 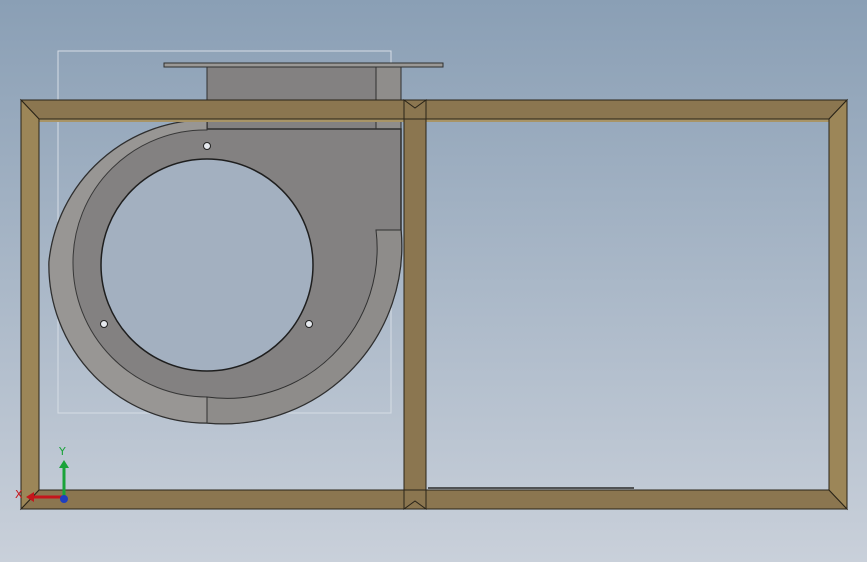 What do you see at coordinates (434, 499) in the screenshot?
I see `frame-bottom-rail` at bounding box center [434, 499].